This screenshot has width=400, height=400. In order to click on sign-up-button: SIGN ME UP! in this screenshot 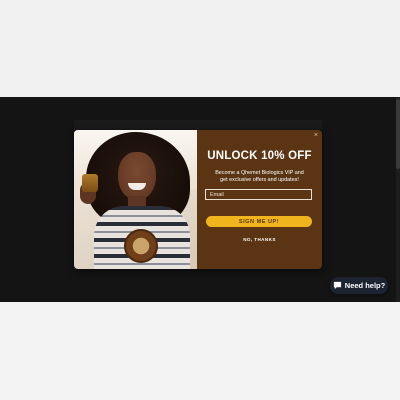, I will do `click(259, 221)`.